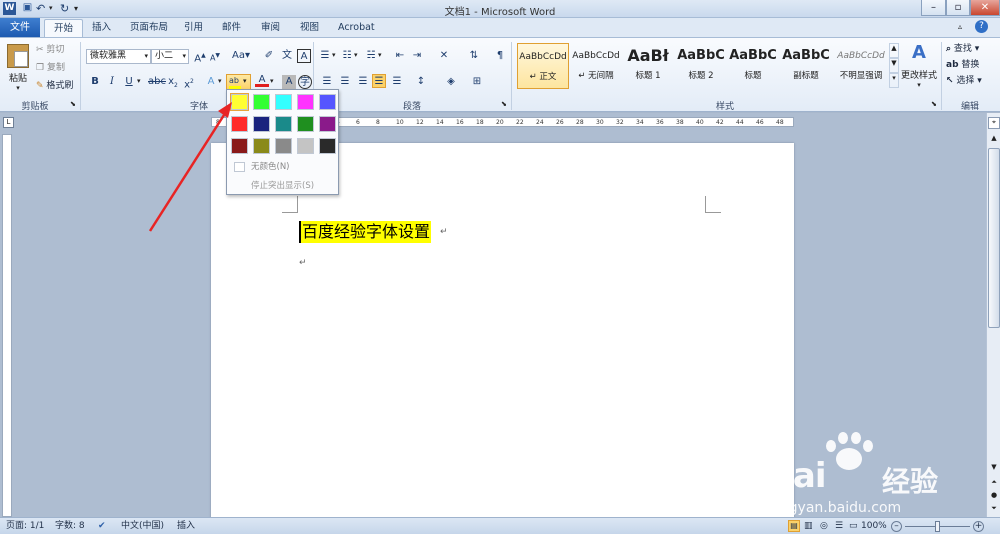 The width and height of the screenshot is (1000, 534). What do you see at coordinates (380, 55) in the screenshot?
I see `multilevel-dropdown-icon: ▾` at bounding box center [380, 55].